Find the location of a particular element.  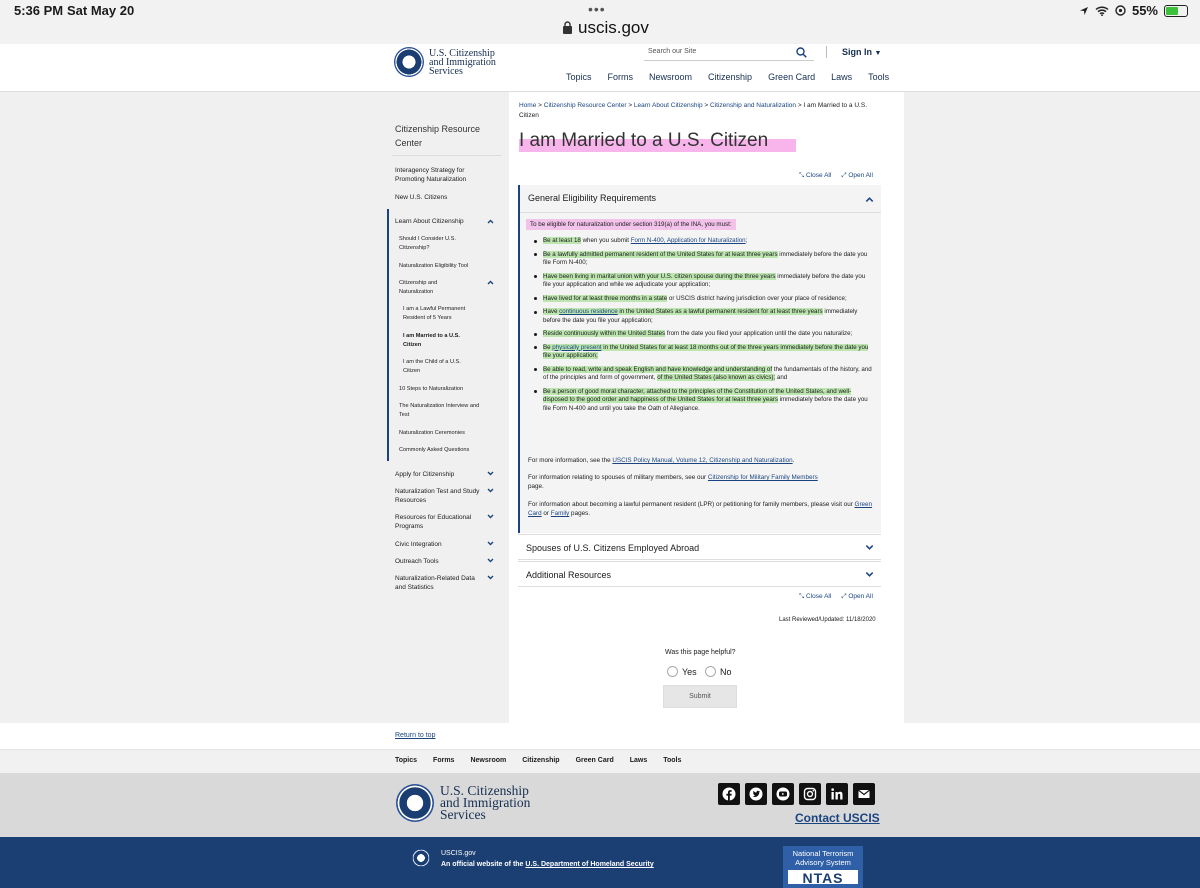

no-radio: No is located at coordinates (718, 671).